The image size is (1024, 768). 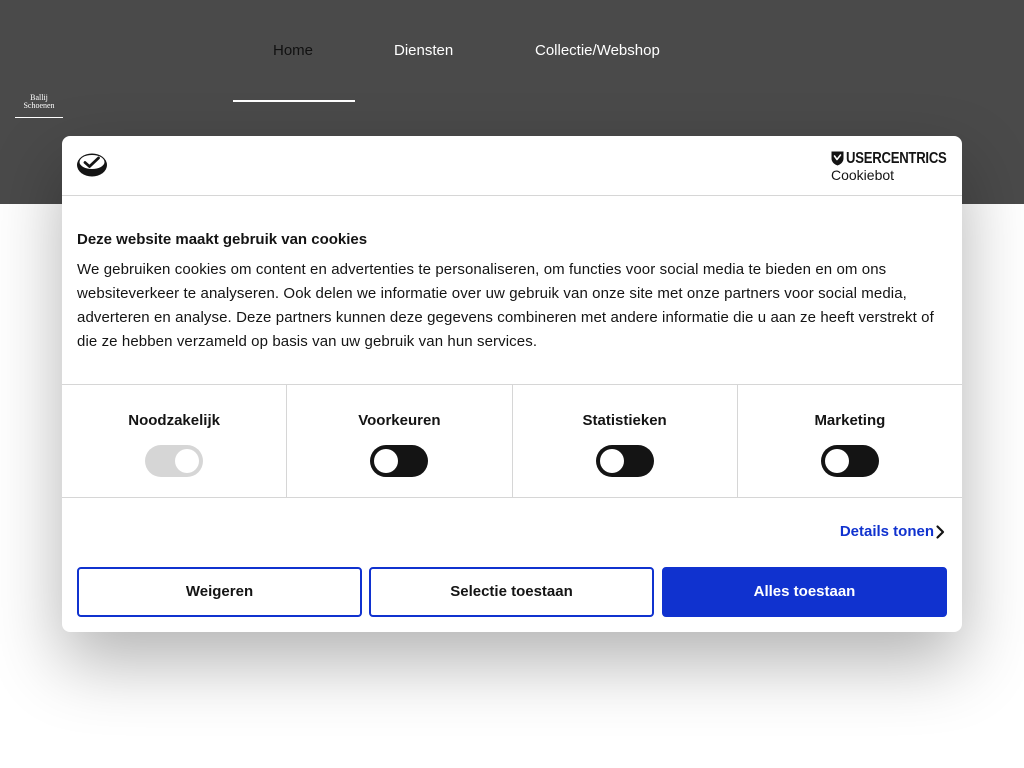 What do you see at coordinates (511, 592) in the screenshot?
I see `allow-selection-button: Selectie toestaan` at bounding box center [511, 592].